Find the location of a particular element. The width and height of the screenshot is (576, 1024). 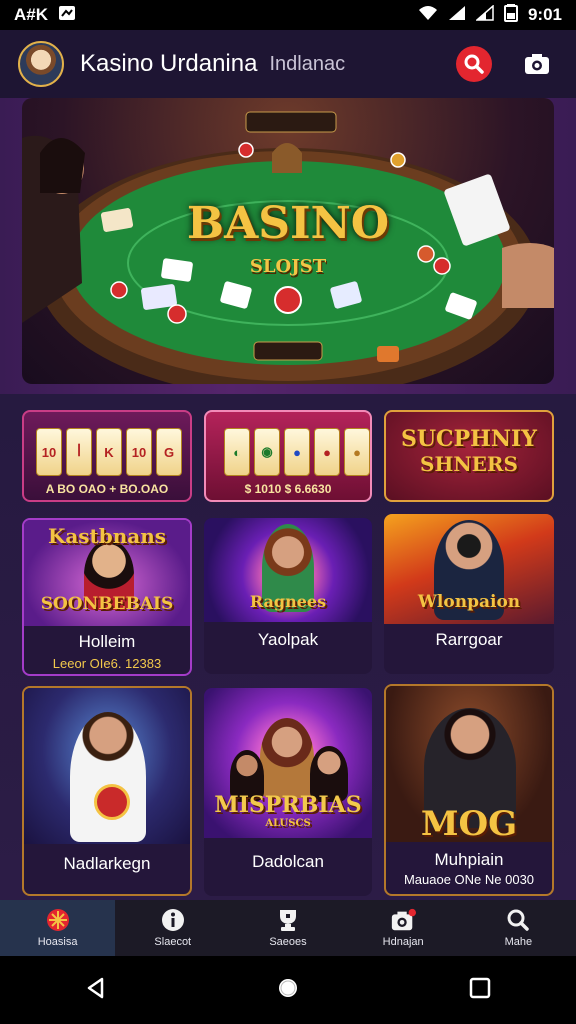

game-art-subtitle: ALUSCS is located at coordinates (288, 823).